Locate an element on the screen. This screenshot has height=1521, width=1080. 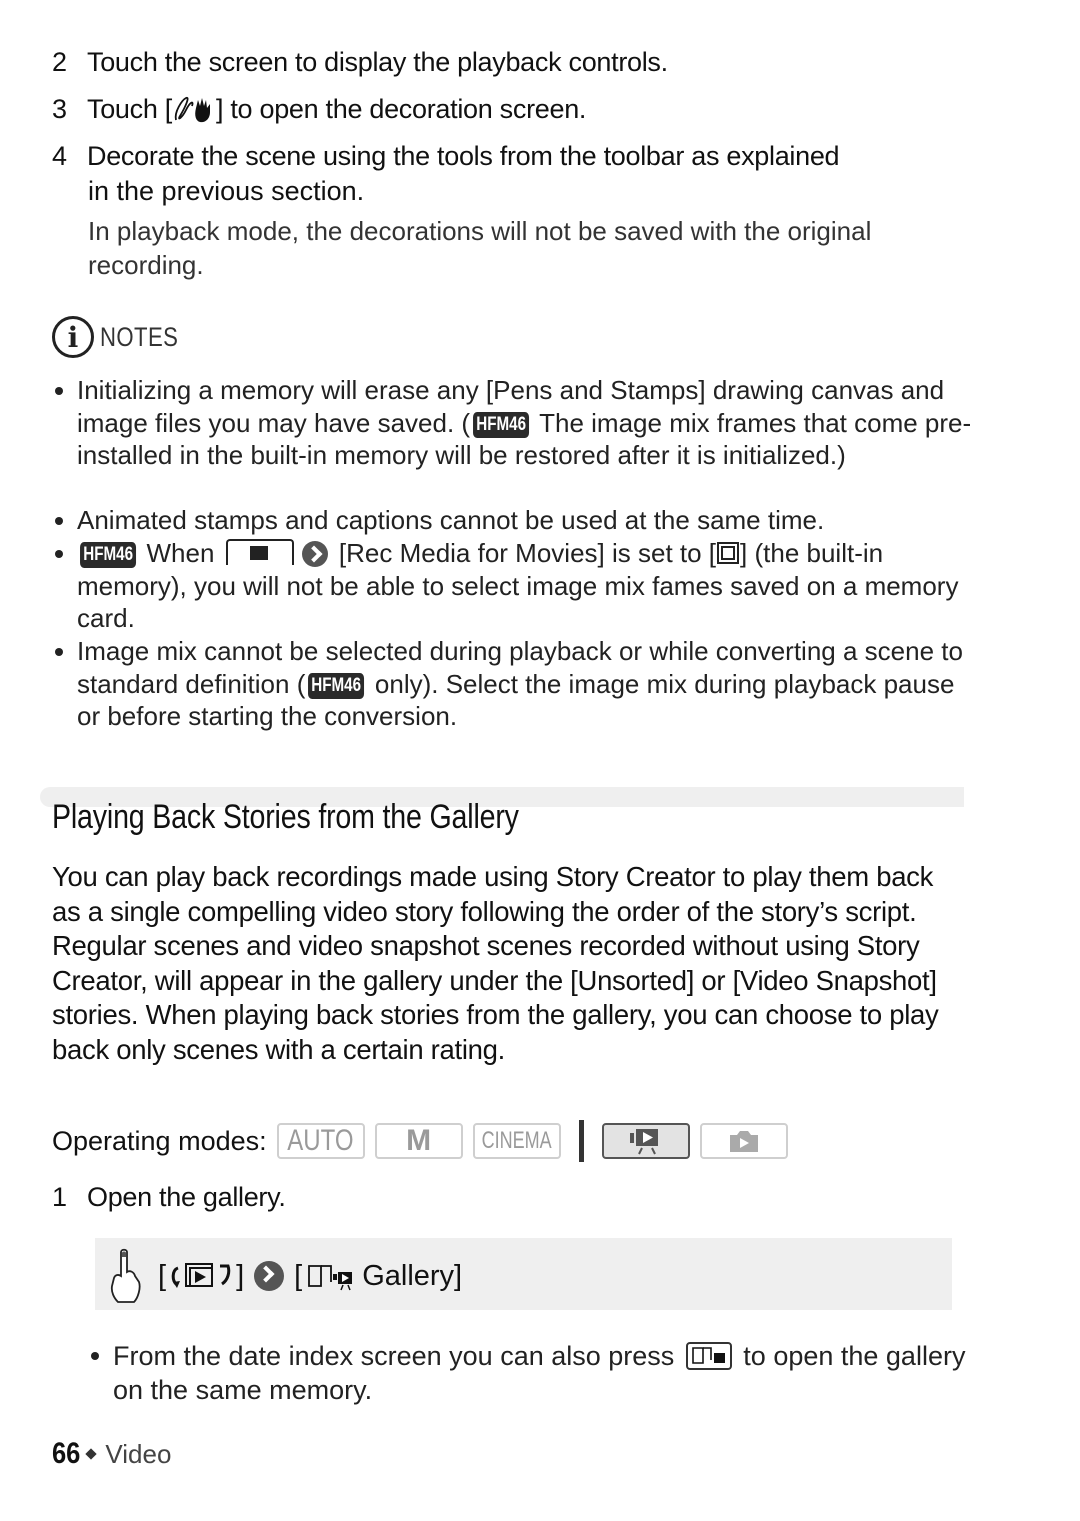
step-1: 1 Open the gallery. is located at coordinates (169, 1197).